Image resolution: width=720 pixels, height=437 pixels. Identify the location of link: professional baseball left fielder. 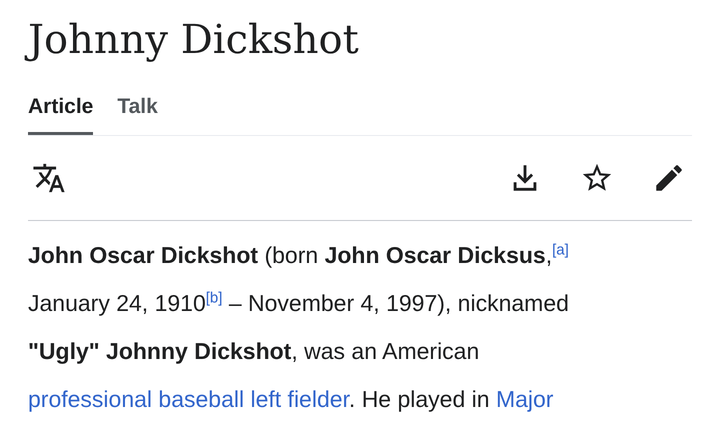
(188, 399).